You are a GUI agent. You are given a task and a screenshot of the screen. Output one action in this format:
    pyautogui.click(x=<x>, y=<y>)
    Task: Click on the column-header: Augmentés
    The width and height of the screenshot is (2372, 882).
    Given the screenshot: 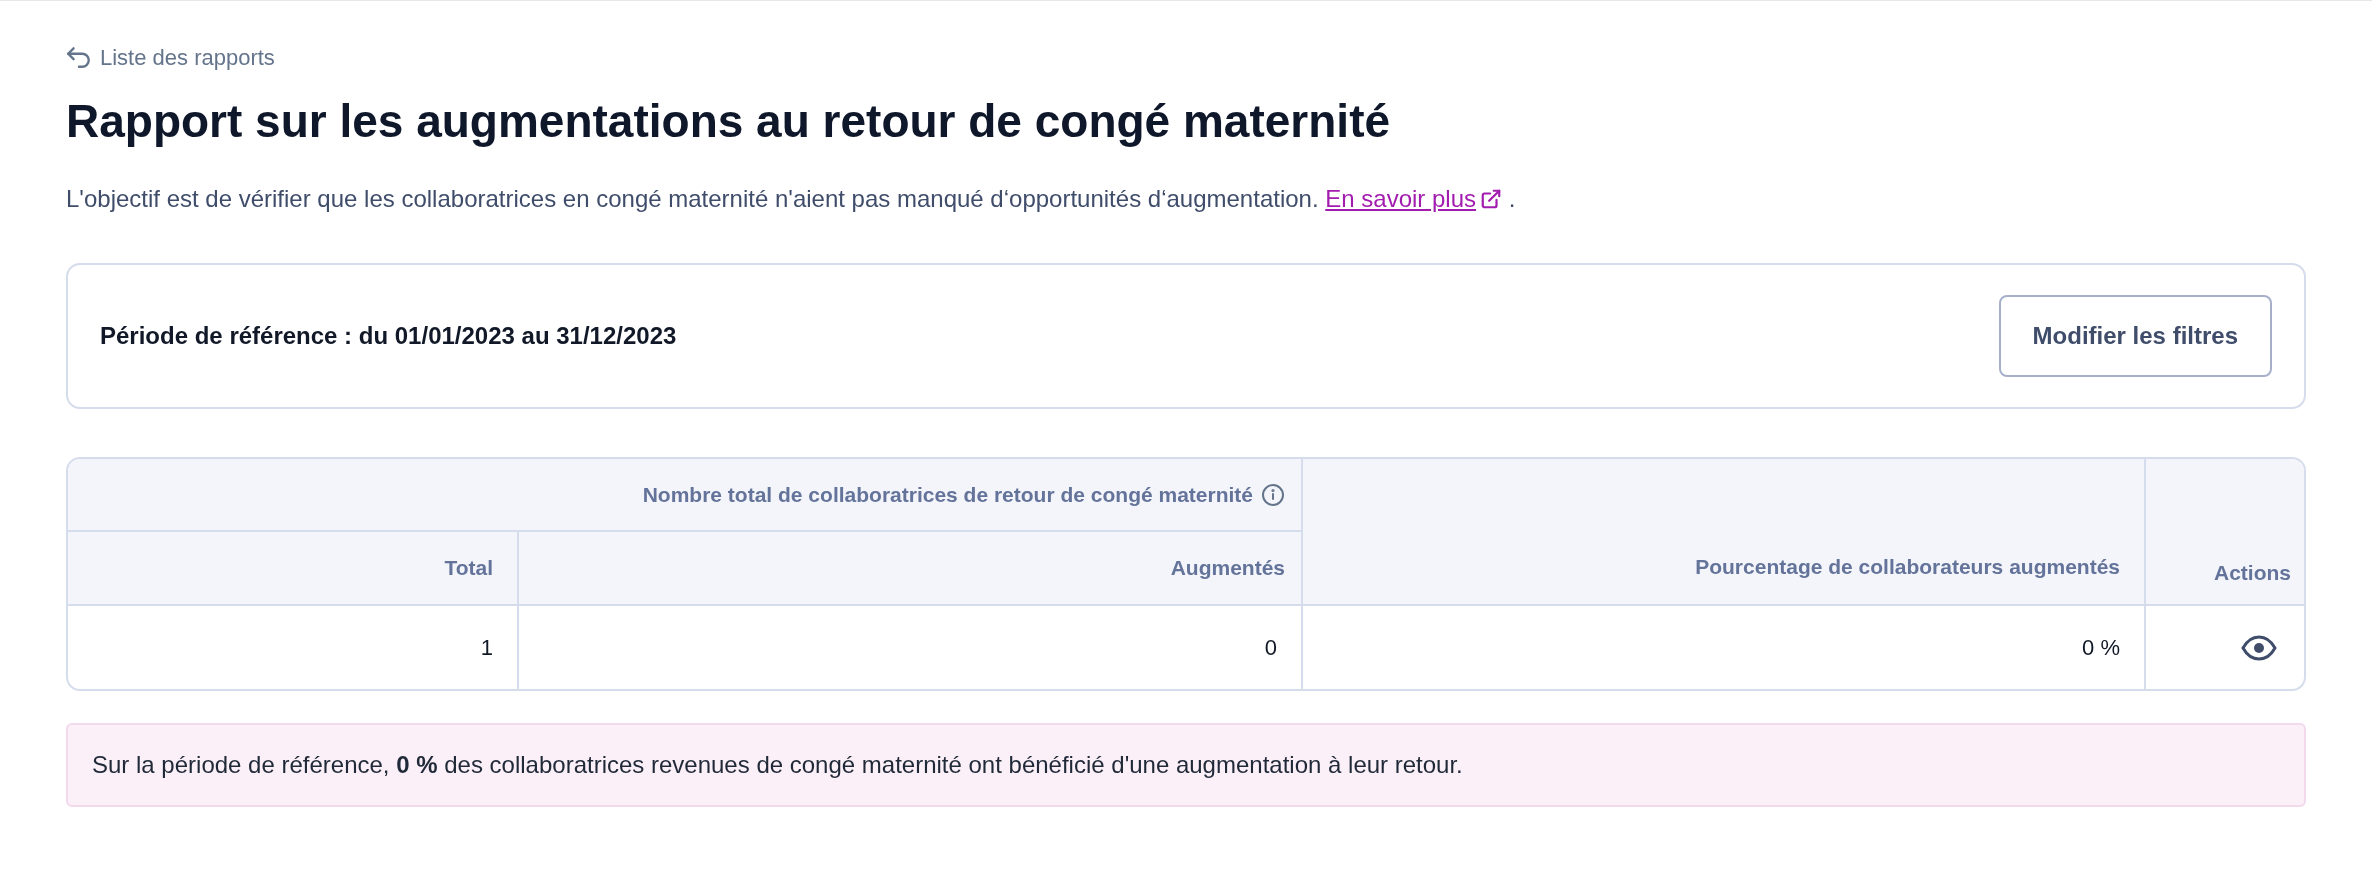 What is the action you would take?
    pyautogui.click(x=910, y=568)
    